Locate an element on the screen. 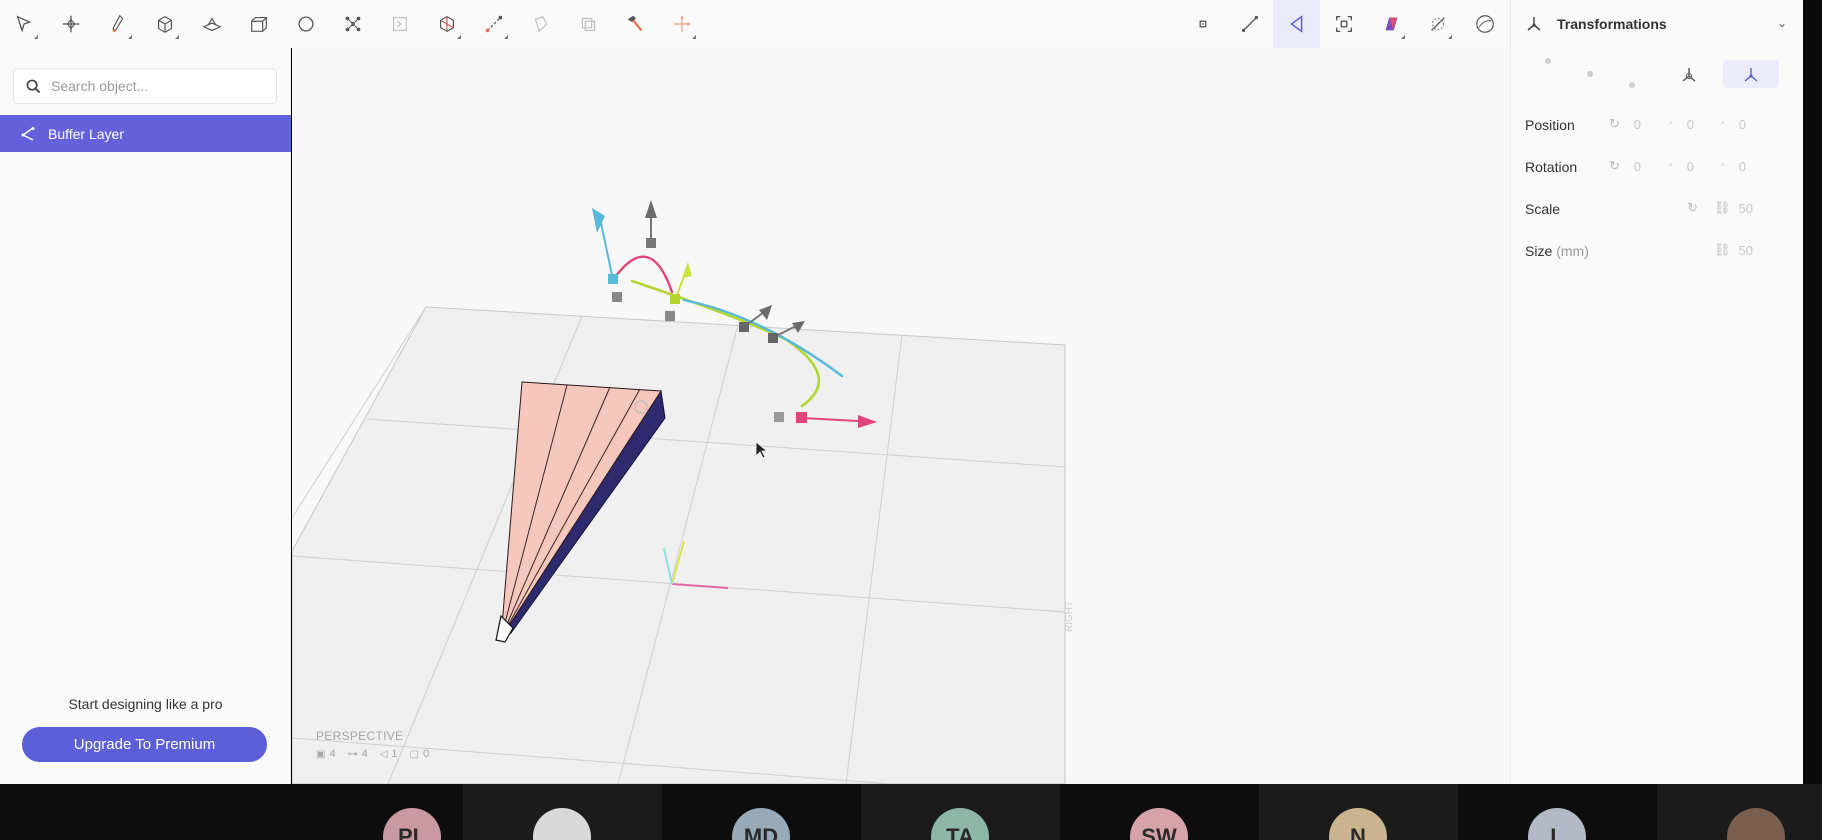 This screenshot has height=840, width=1822. stat-faces: ▣ 4 is located at coordinates (326, 754).